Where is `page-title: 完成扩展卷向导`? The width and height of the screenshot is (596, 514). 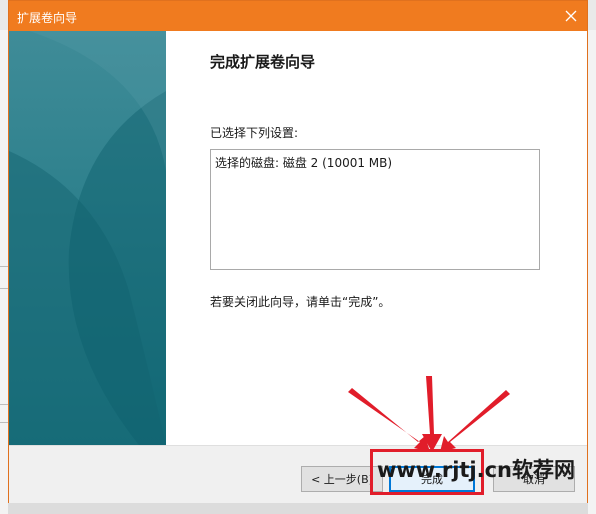
page-title: 完成扩展卷向导 is located at coordinates (263, 62).